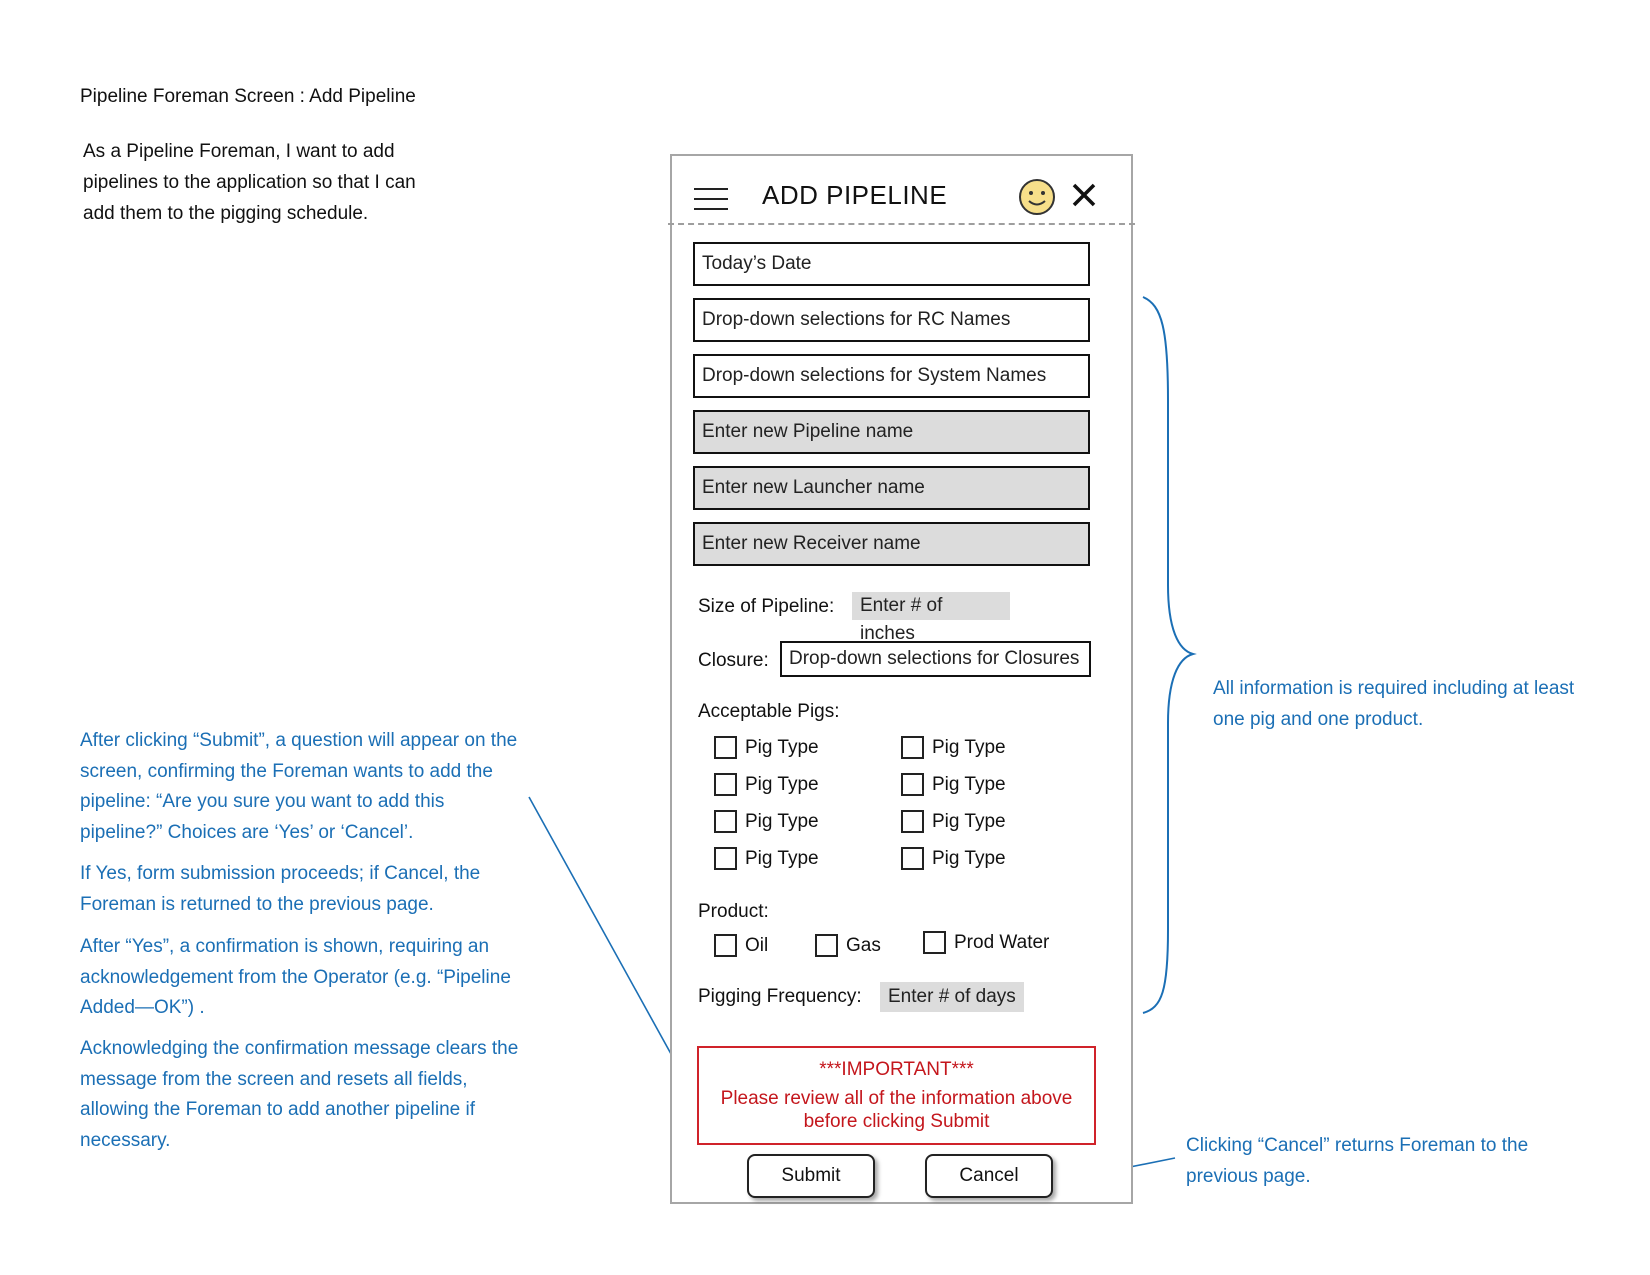 This screenshot has width=1650, height=1275. Describe the element at coordinates (757, 945) in the screenshot. I see `product-oil-label: Oil` at that location.